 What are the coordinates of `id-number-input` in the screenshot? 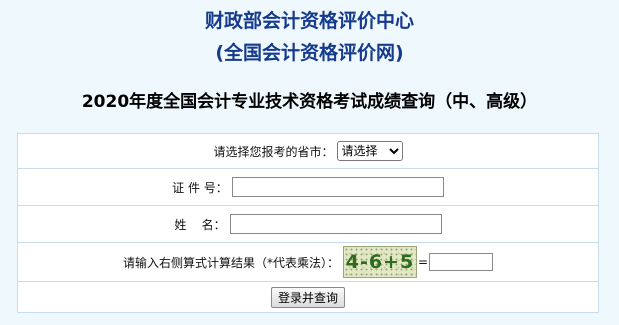 It's located at (337, 187).